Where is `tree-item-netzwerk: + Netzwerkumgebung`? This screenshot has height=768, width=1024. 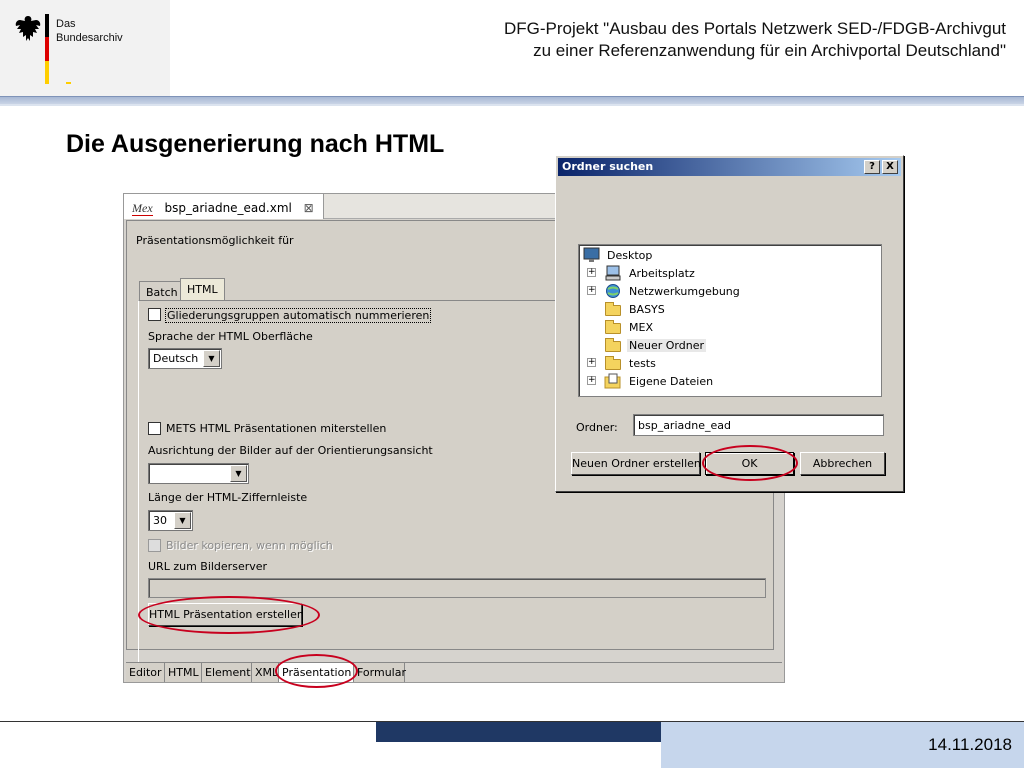
tree-item-netzwerk: + Netzwerkumgebung is located at coordinates (727, 292).